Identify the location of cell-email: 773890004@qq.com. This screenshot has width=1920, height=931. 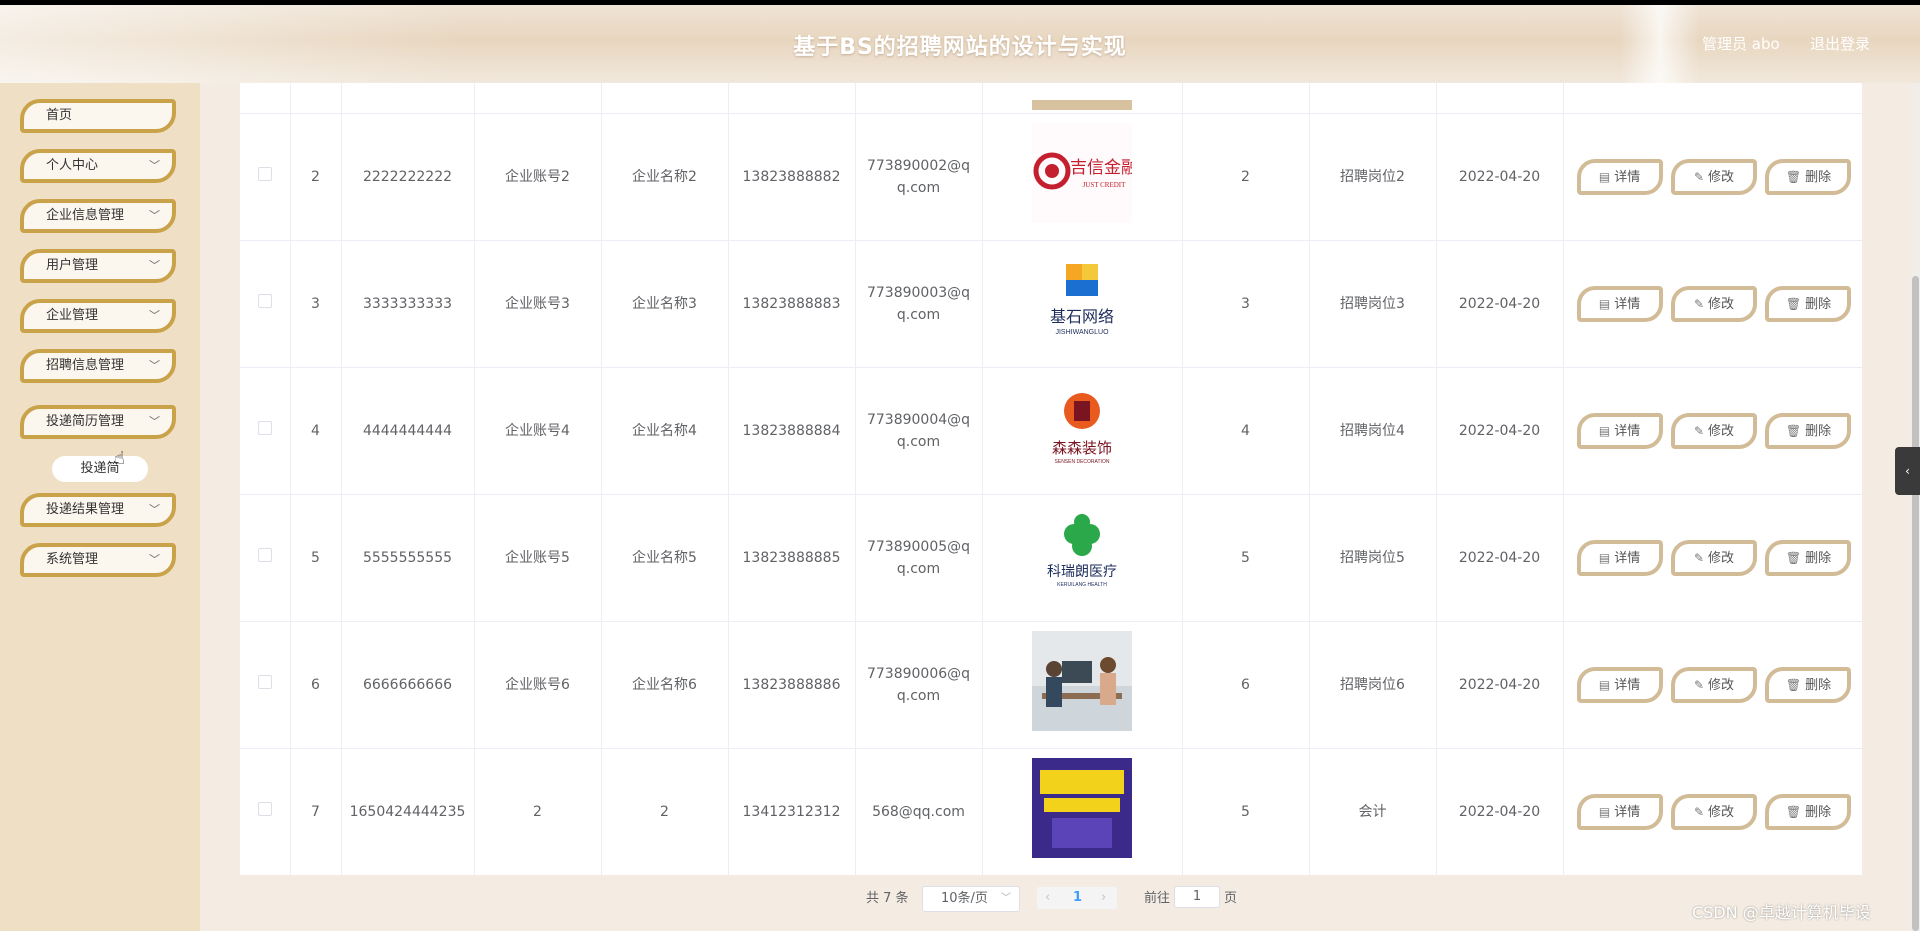
(919, 431).